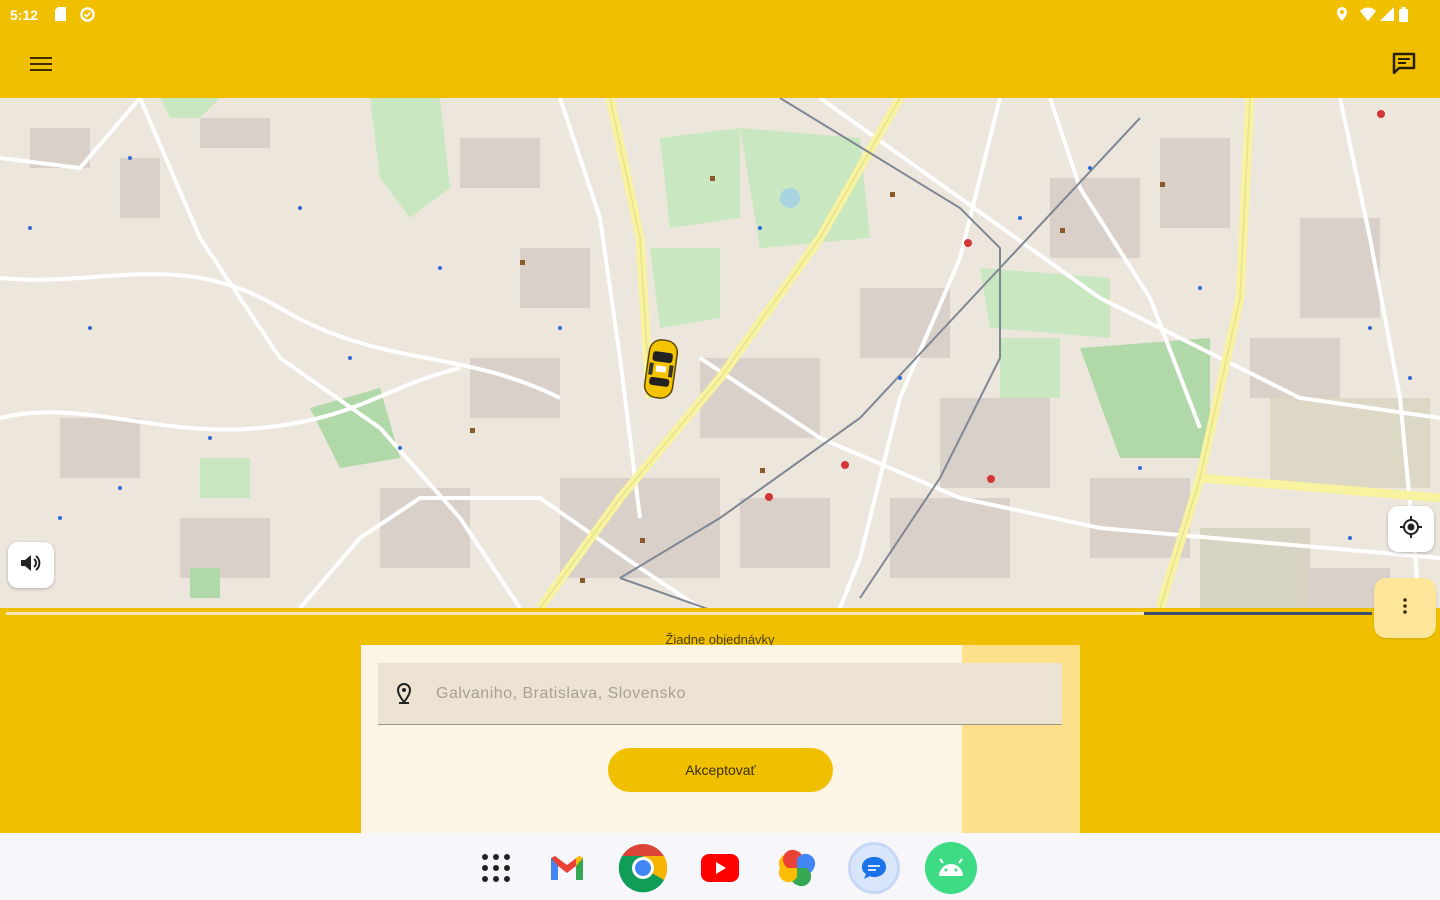  Describe the element at coordinates (496, 868) in the screenshot. I see `app-drawer-icon` at that location.